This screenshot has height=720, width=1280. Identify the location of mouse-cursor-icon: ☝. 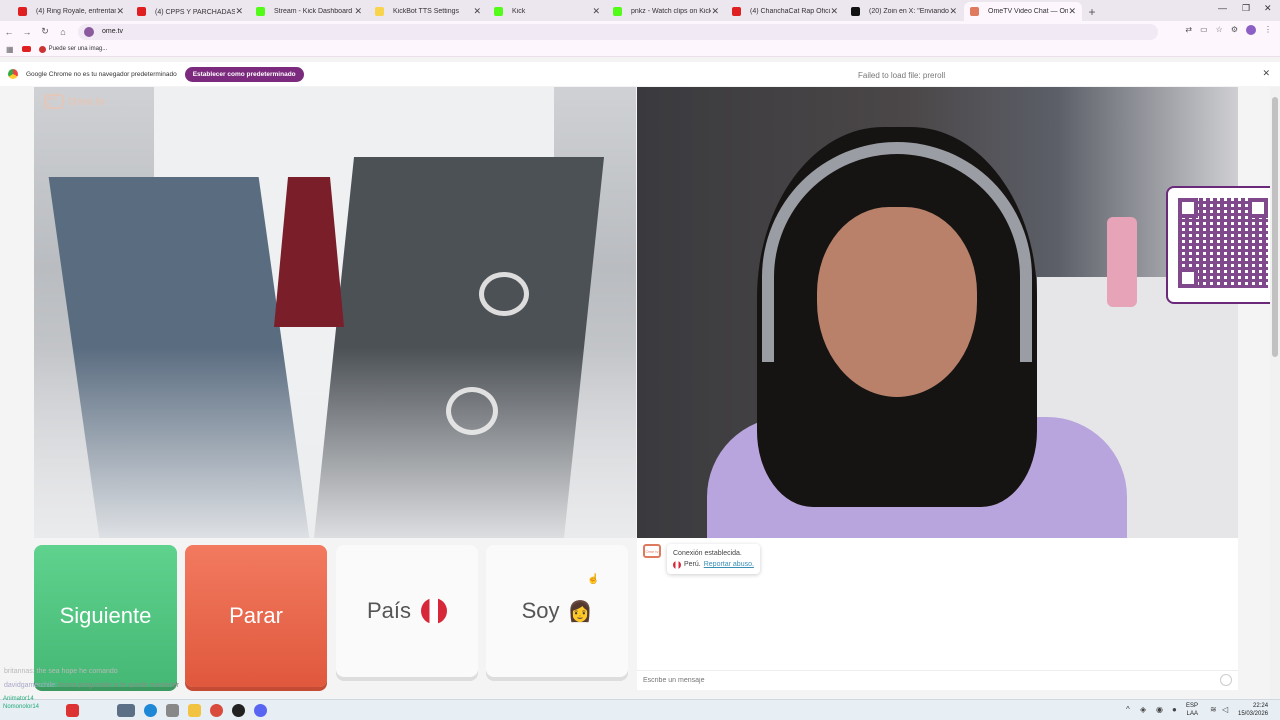
(593, 579).